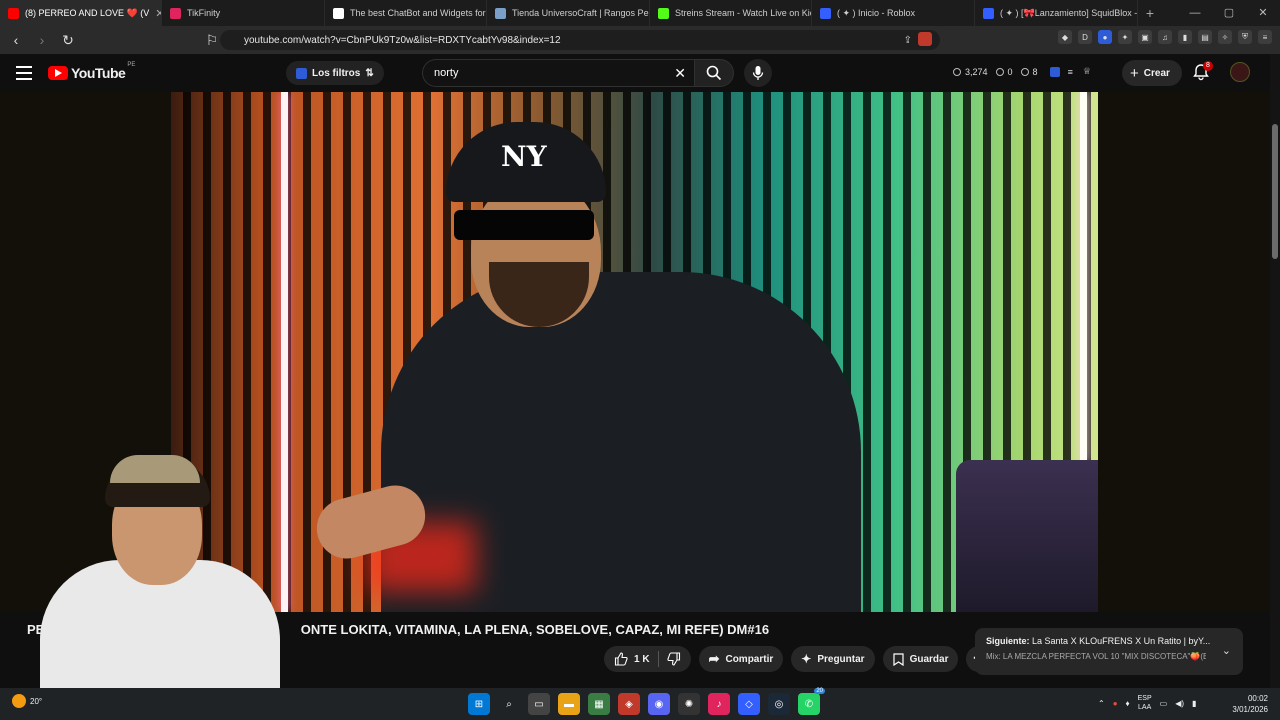  What do you see at coordinates (68, 40) in the screenshot?
I see `reload-icon: ↻` at bounding box center [68, 40].